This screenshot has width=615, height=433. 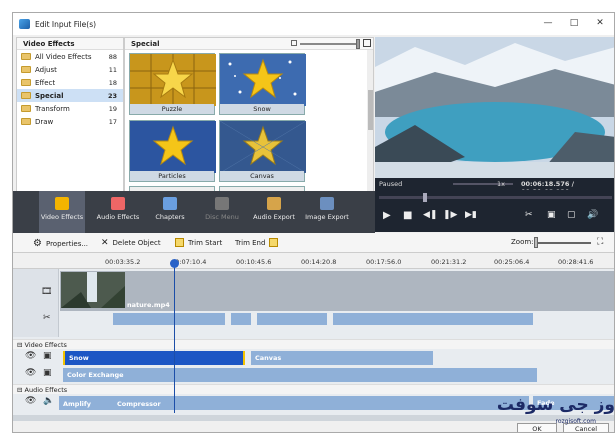 I want to click on section-label: Video Effects, so click(x=45, y=345).